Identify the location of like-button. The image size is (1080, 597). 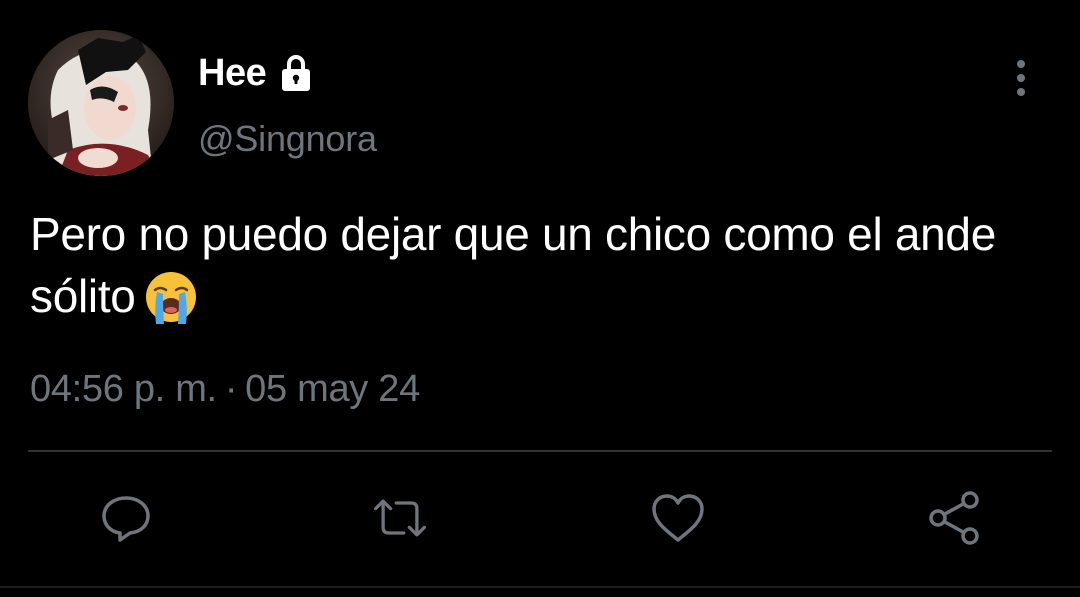
(678, 518).